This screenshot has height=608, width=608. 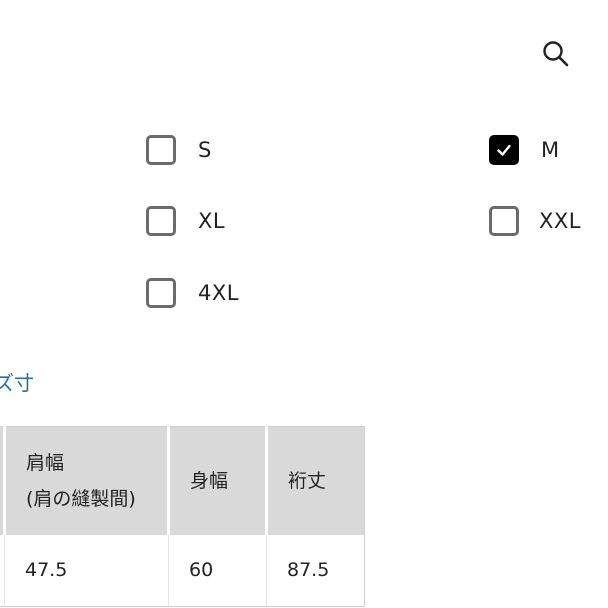 I want to click on shoulder-width-header-note: (肩の縫製間), so click(x=81, y=498).